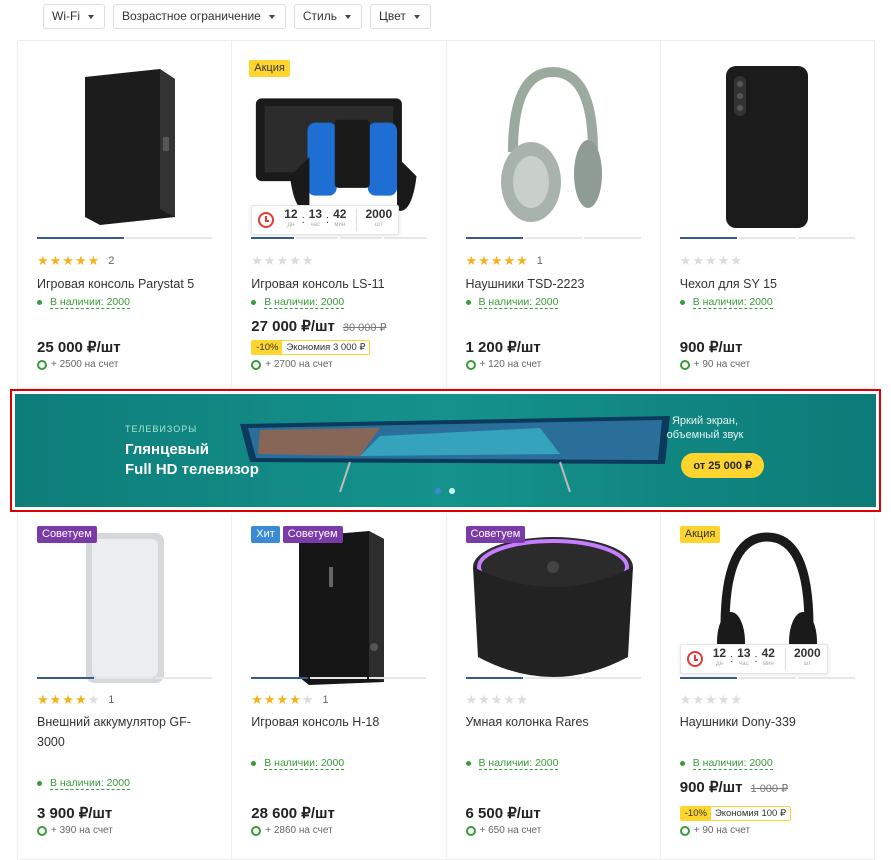 This screenshot has width=891, height=860. What do you see at coordinates (556, 284) in the screenshot?
I see `product-title: Наушники TSD-2223` at bounding box center [556, 284].